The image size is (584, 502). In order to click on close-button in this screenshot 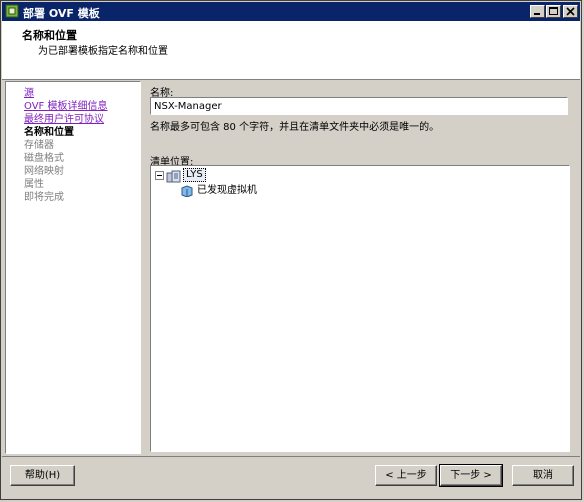, I will do `click(570, 11)`.